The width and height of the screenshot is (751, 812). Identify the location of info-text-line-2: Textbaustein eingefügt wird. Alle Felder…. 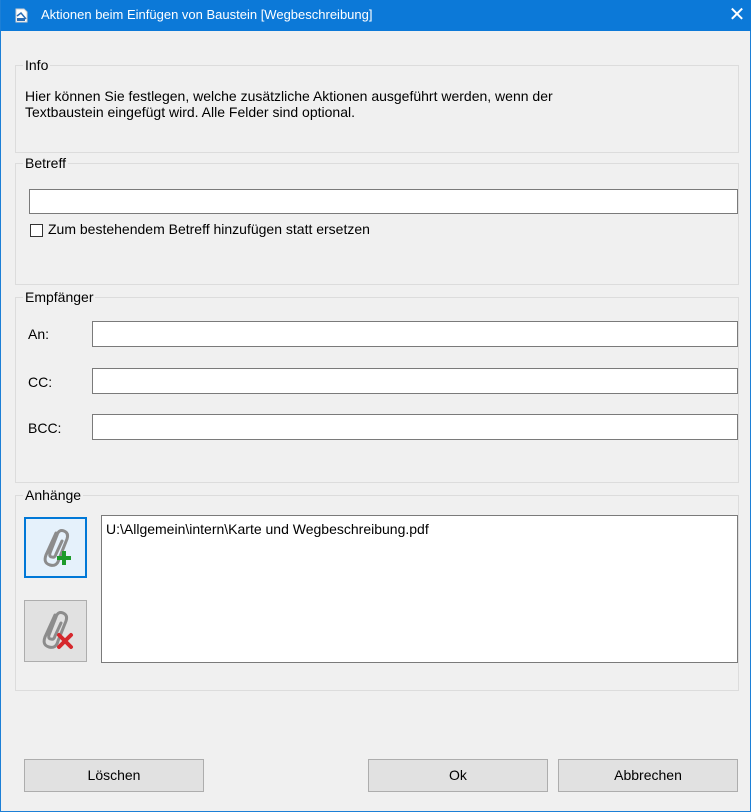
(190, 112).